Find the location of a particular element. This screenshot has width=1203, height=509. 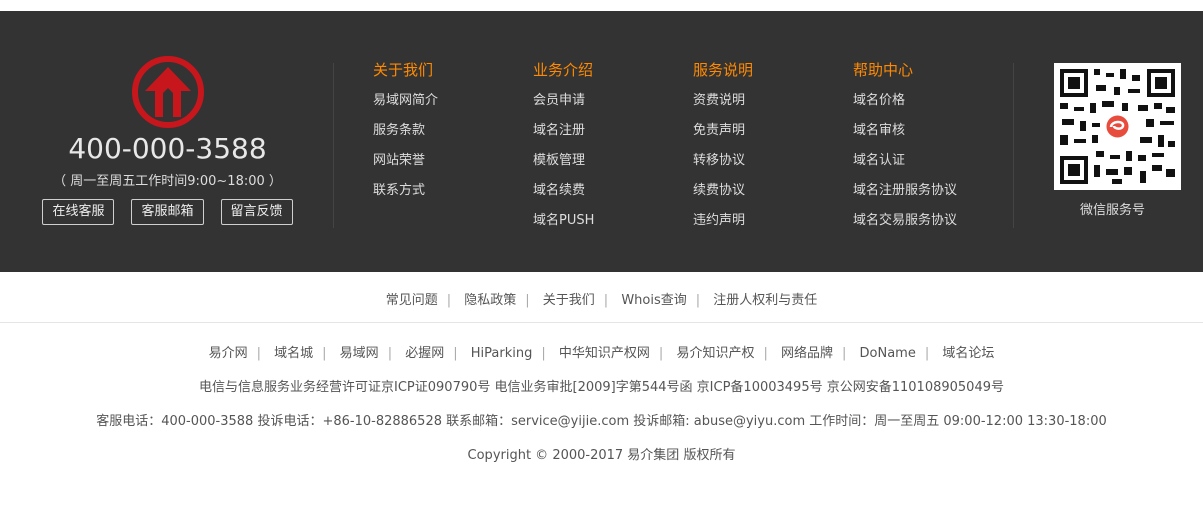

column-about: 关于我们 易域网简介 服务条款 网站荣誉 联系方式 is located at coordinates (405, 133).